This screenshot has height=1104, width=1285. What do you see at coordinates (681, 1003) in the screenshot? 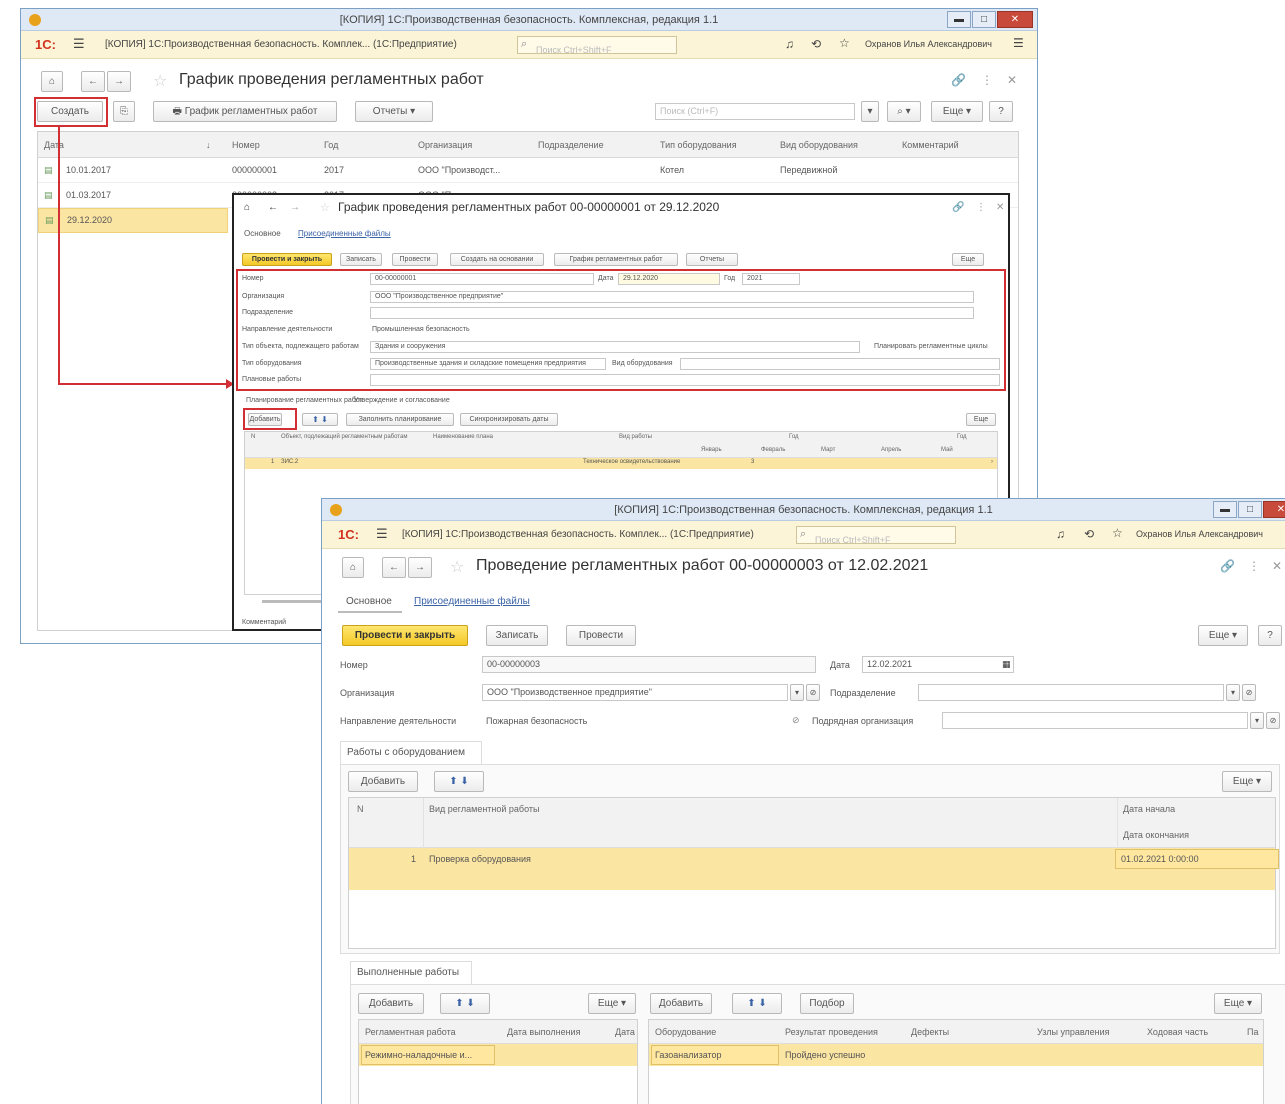
I see `add-right-button: Добавить` at bounding box center [681, 1003].